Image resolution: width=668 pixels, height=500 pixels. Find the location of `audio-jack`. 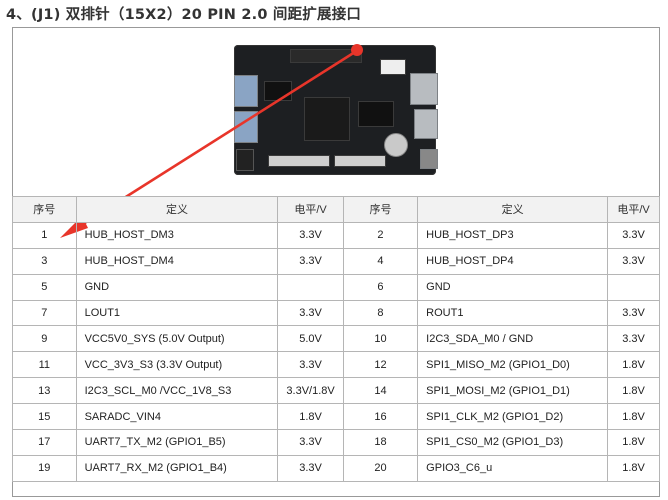

audio-jack is located at coordinates (245, 160).